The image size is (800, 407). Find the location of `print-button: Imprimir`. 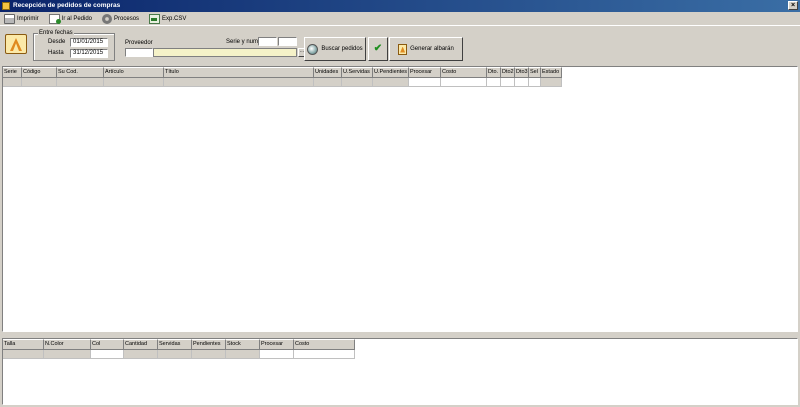

print-button: Imprimir is located at coordinates (21, 19).